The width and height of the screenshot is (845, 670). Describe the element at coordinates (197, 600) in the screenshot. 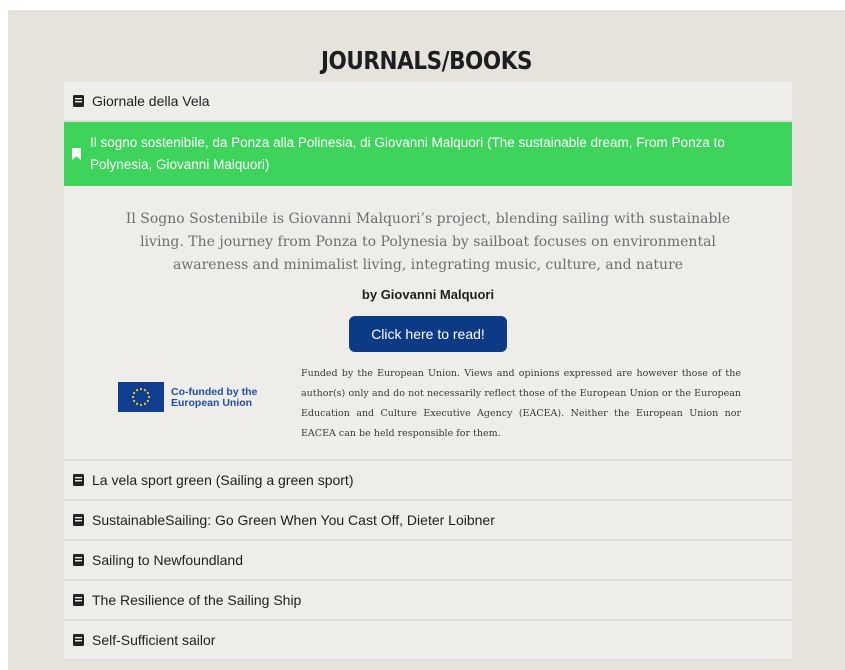

I see `accordion-item-label: The Resilience of the Sailing Ship` at that location.